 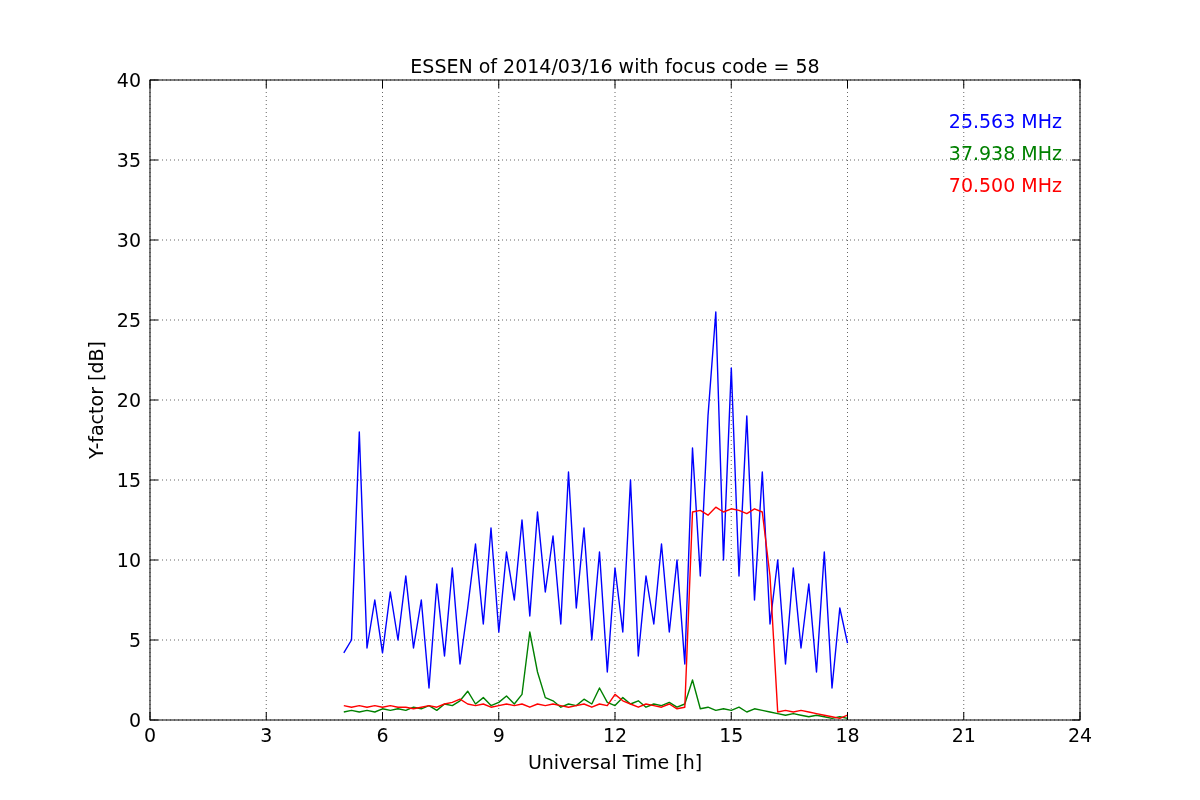 What do you see at coordinates (128, 80) in the screenshot?
I see `y-tick-label: 40` at bounding box center [128, 80].